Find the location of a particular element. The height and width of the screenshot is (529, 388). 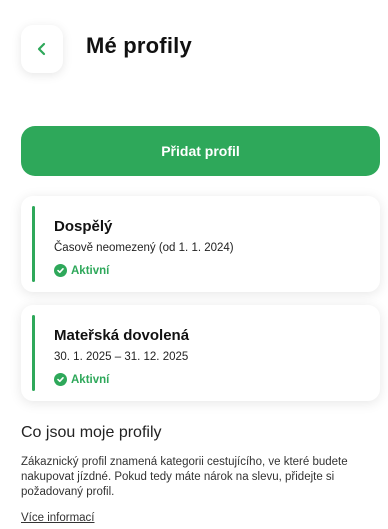

back-button is located at coordinates (42, 49).